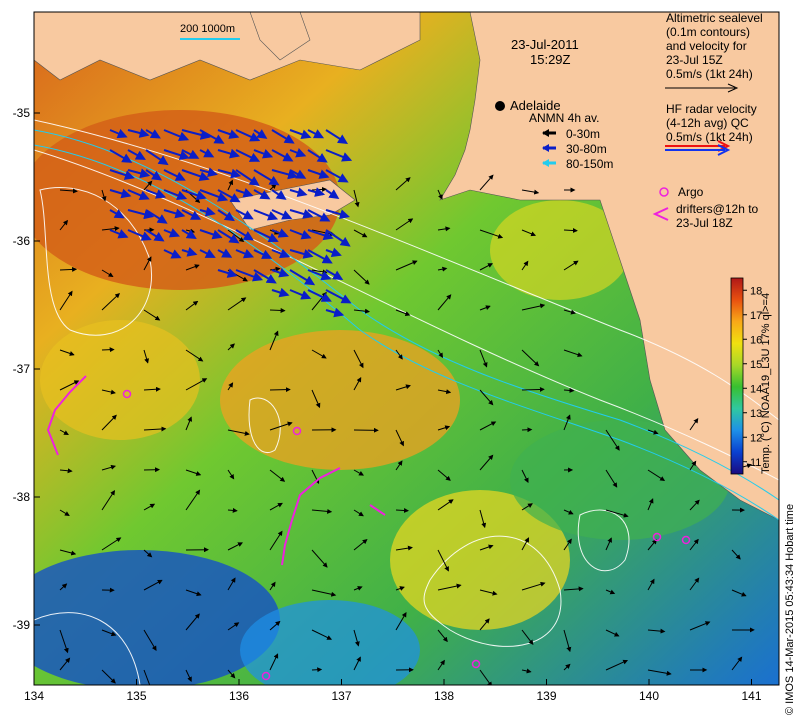  I want to click on scale-label: 200 1000m, so click(208, 29).